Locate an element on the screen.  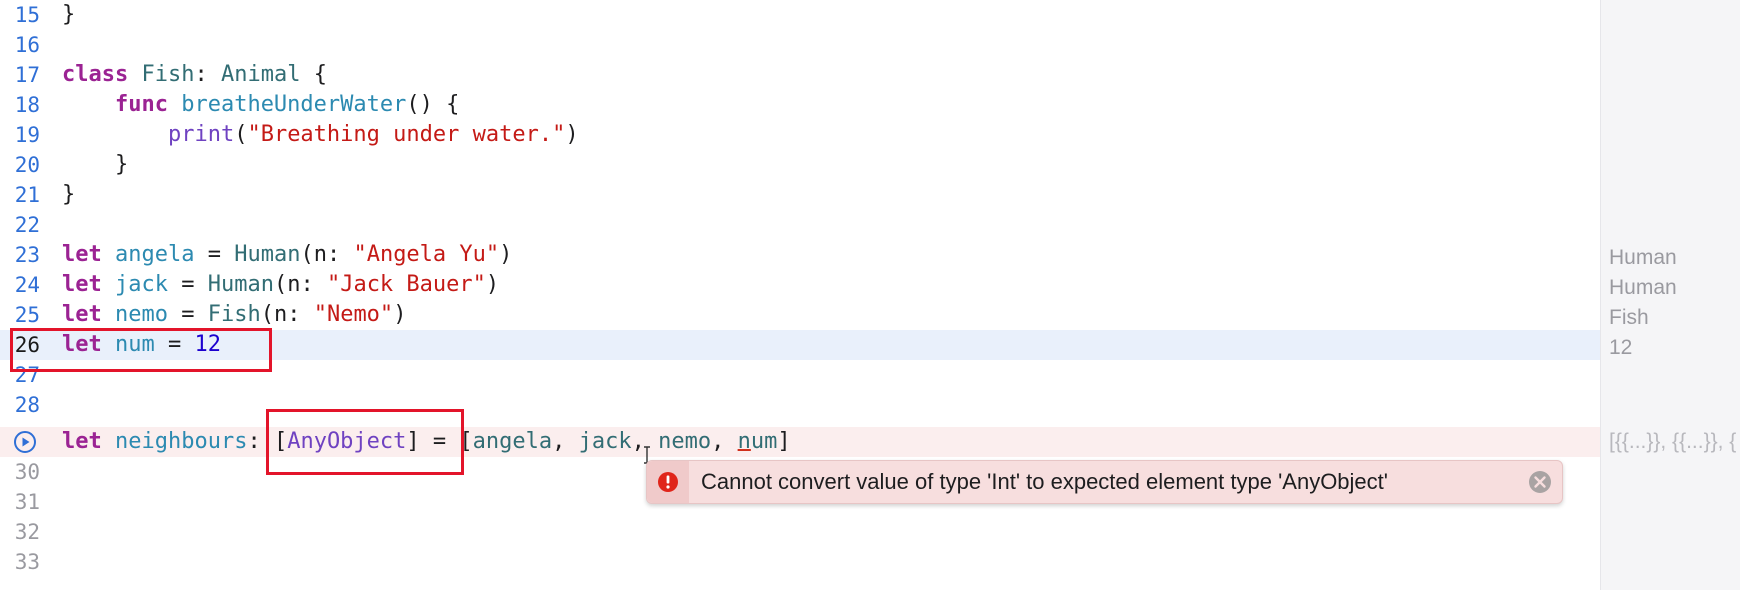
code-text: class Fish: Animal { is located at coordinates (194, 74).